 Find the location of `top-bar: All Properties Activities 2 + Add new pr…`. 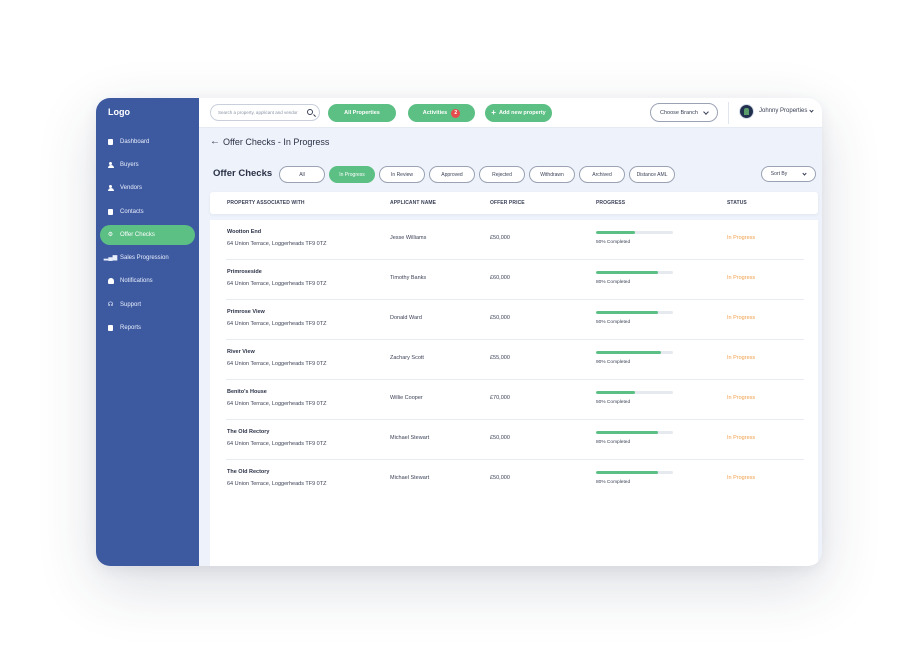

top-bar: All Properties Activities 2 + Add new pr… is located at coordinates (510, 113).